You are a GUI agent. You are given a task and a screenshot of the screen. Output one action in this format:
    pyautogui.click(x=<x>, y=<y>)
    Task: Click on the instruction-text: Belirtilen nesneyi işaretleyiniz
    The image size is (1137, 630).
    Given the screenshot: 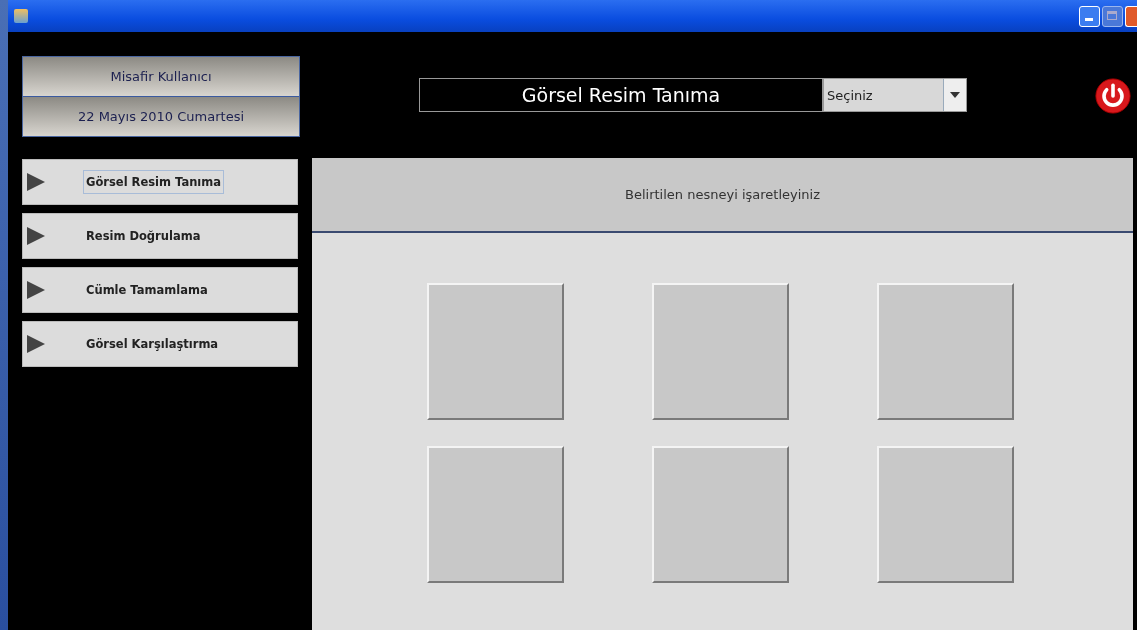 What is the action you would take?
    pyautogui.click(x=722, y=194)
    